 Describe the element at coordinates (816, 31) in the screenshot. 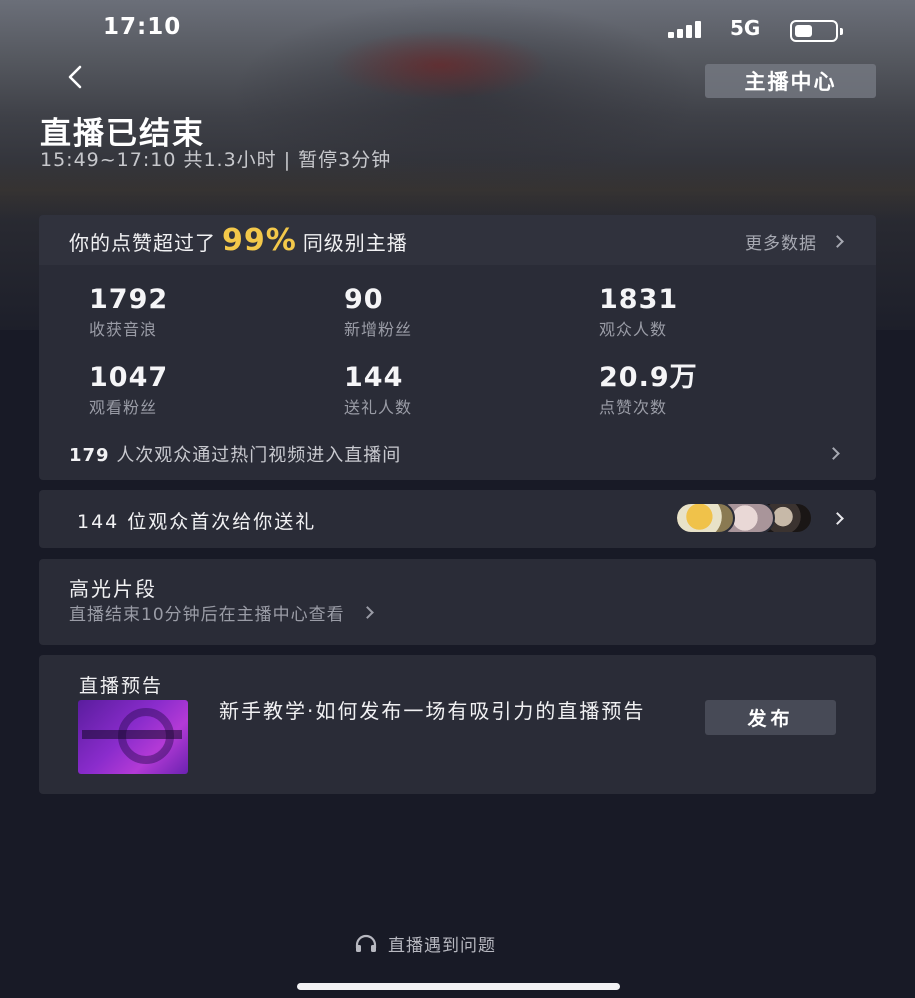

I see `battery-icon` at that location.